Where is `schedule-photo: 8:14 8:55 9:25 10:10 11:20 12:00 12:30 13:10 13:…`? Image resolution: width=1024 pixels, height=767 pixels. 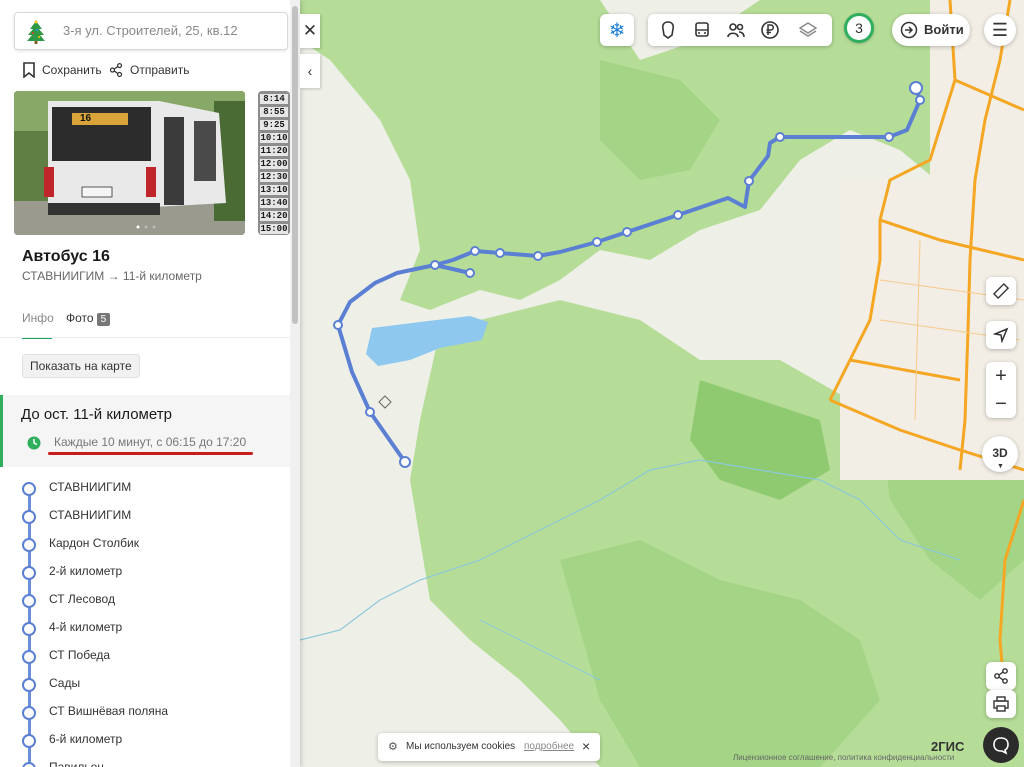
schedule-photo: 8:14 8:55 9:25 10:10 11:20 12:00 12:30 13:10 13:… is located at coordinates (274, 163).